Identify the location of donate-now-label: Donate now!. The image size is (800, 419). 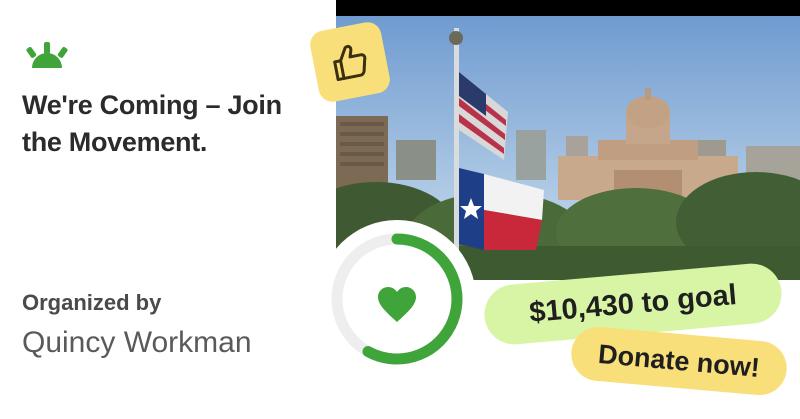
(679, 360).